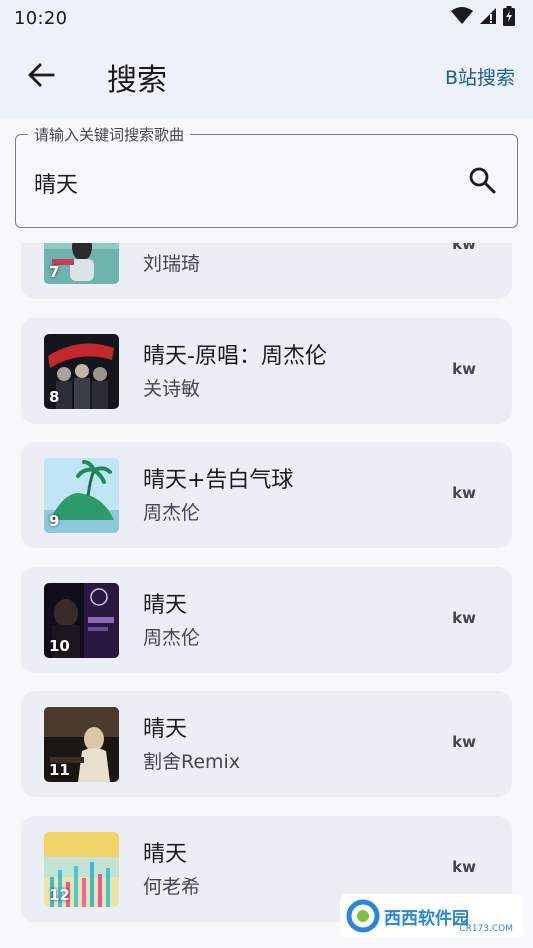  Describe the element at coordinates (41, 18) in the screenshot. I see `status-time: 10:20` at that location.